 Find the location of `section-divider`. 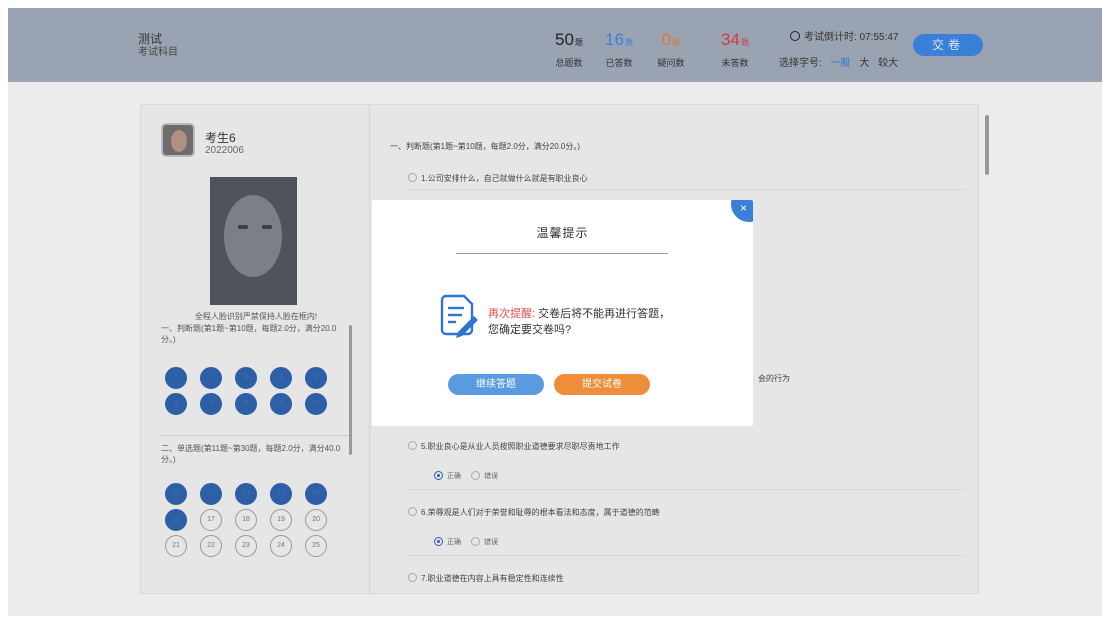

section-divider is located at coordinates (254, 435).